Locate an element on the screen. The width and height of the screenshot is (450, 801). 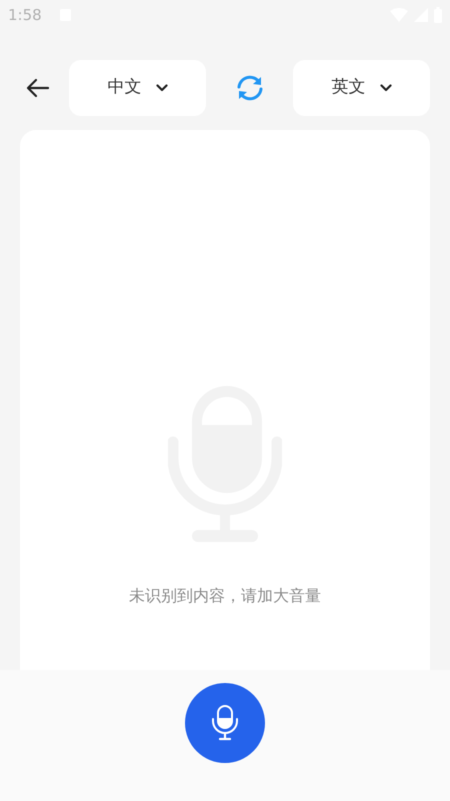
source-language-dropdown: 中文 is located at coordinates (137, 88).